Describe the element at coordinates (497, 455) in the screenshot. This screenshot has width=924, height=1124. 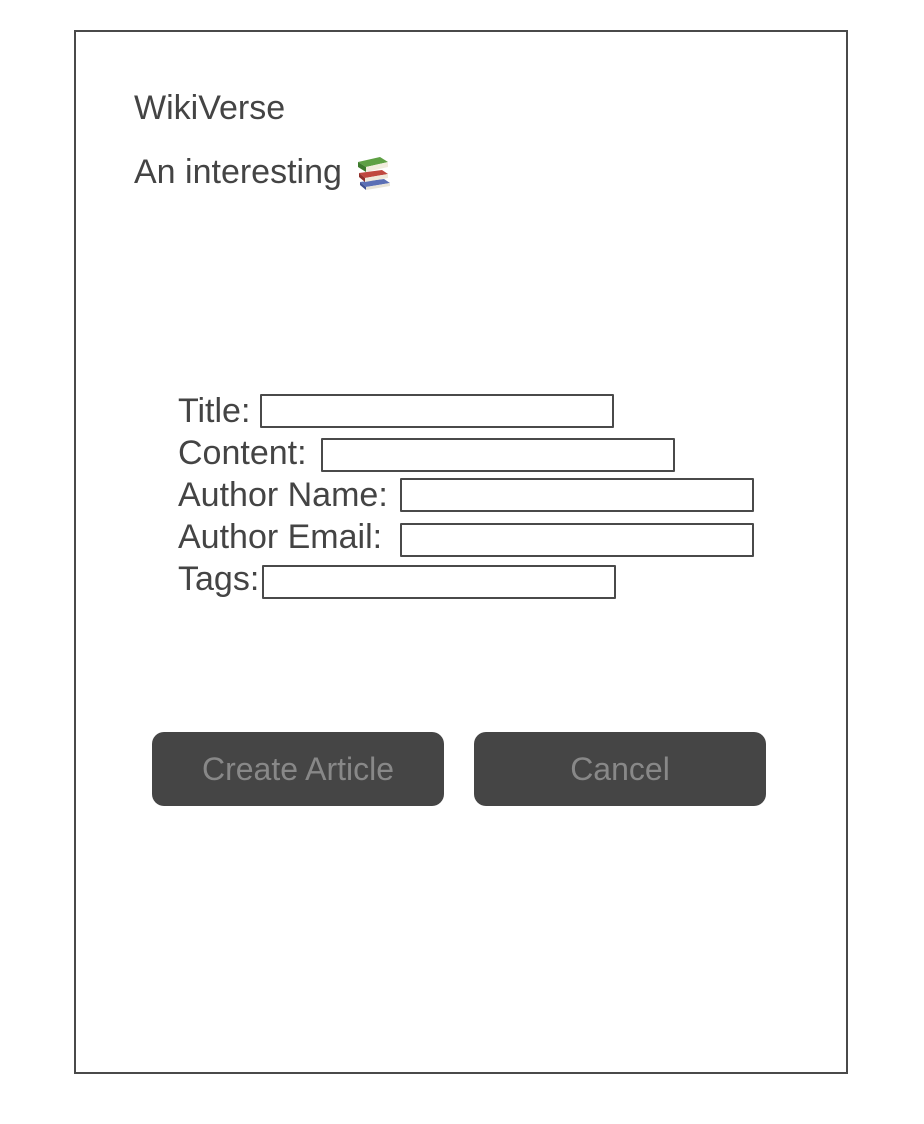
I see `content-input` at that location.